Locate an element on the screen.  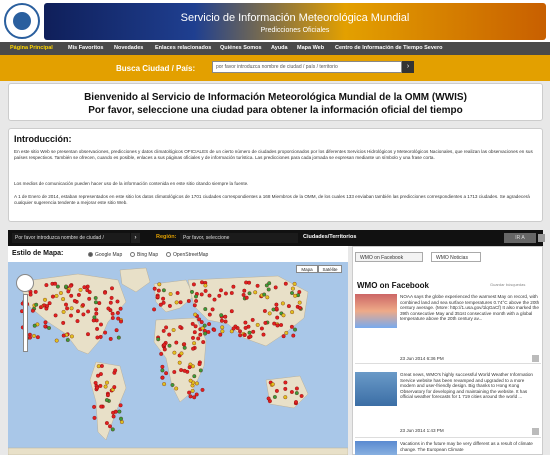
sidebar-small-link: Guardar búsquedas is located at coordinates (507, 284).